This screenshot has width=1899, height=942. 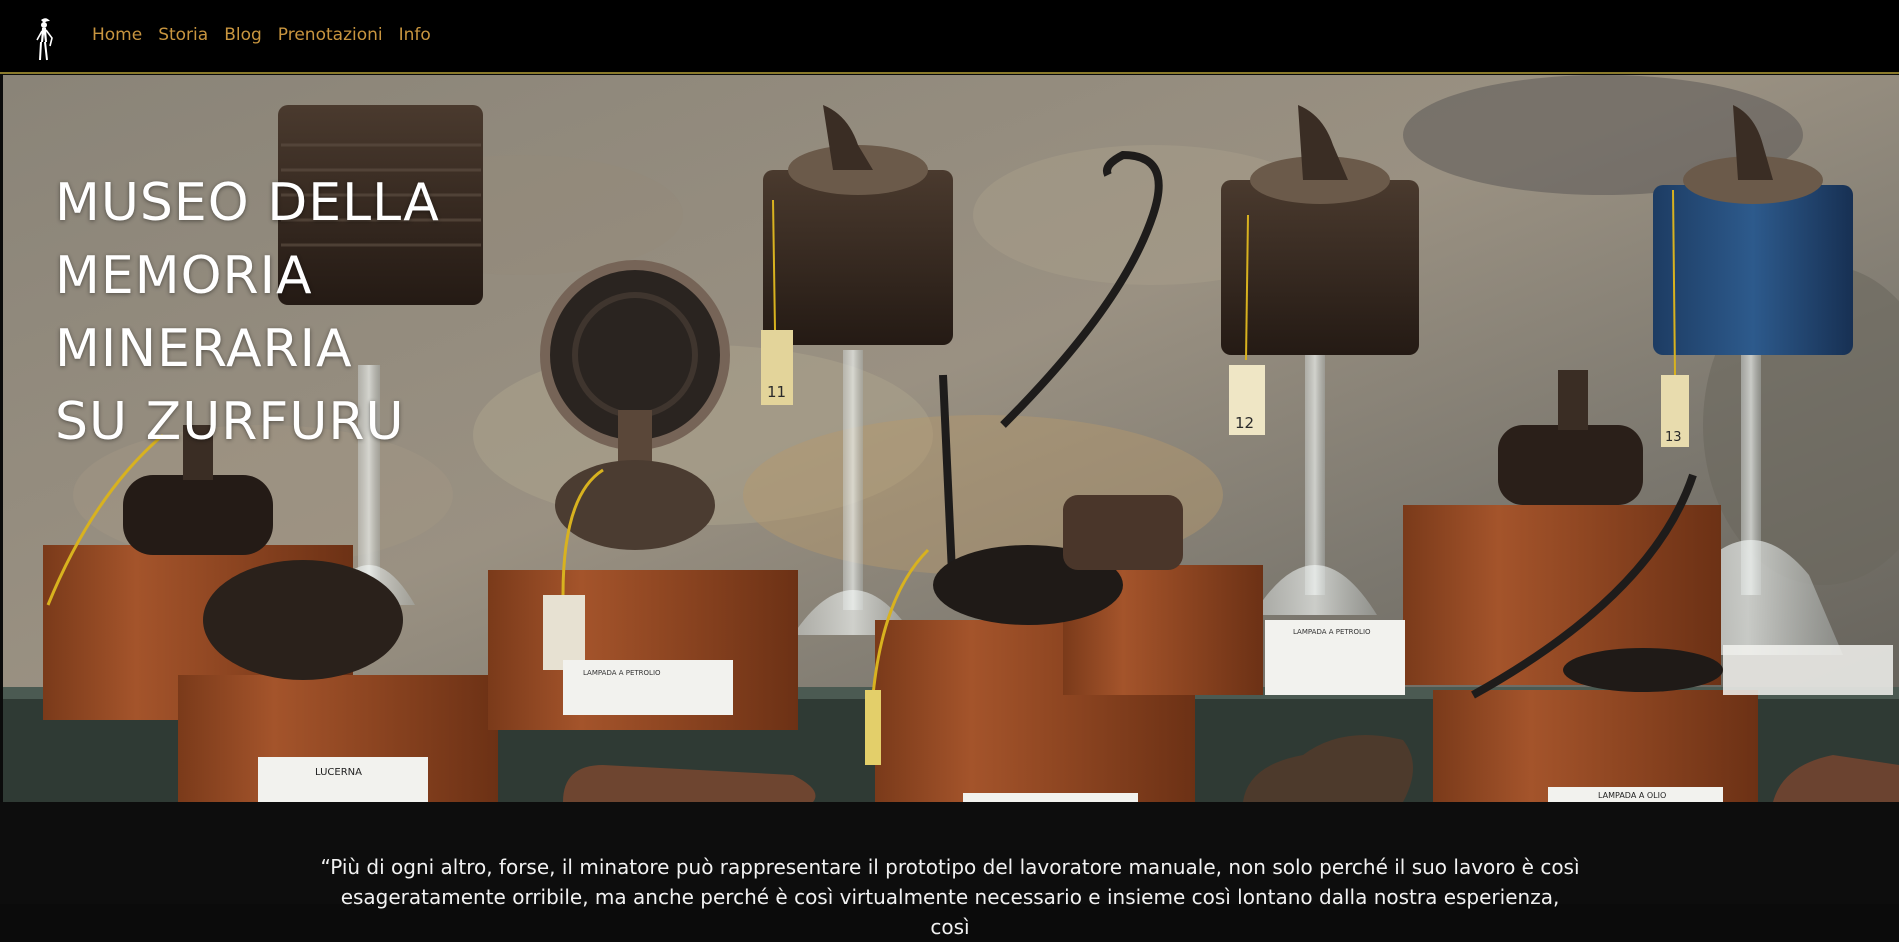 What do you see at coordinates (1332, 632) in the screenshot?
I see `card-petrolio-2: LAMPADA A PETROLIO` at bounding box center [1332, 632].